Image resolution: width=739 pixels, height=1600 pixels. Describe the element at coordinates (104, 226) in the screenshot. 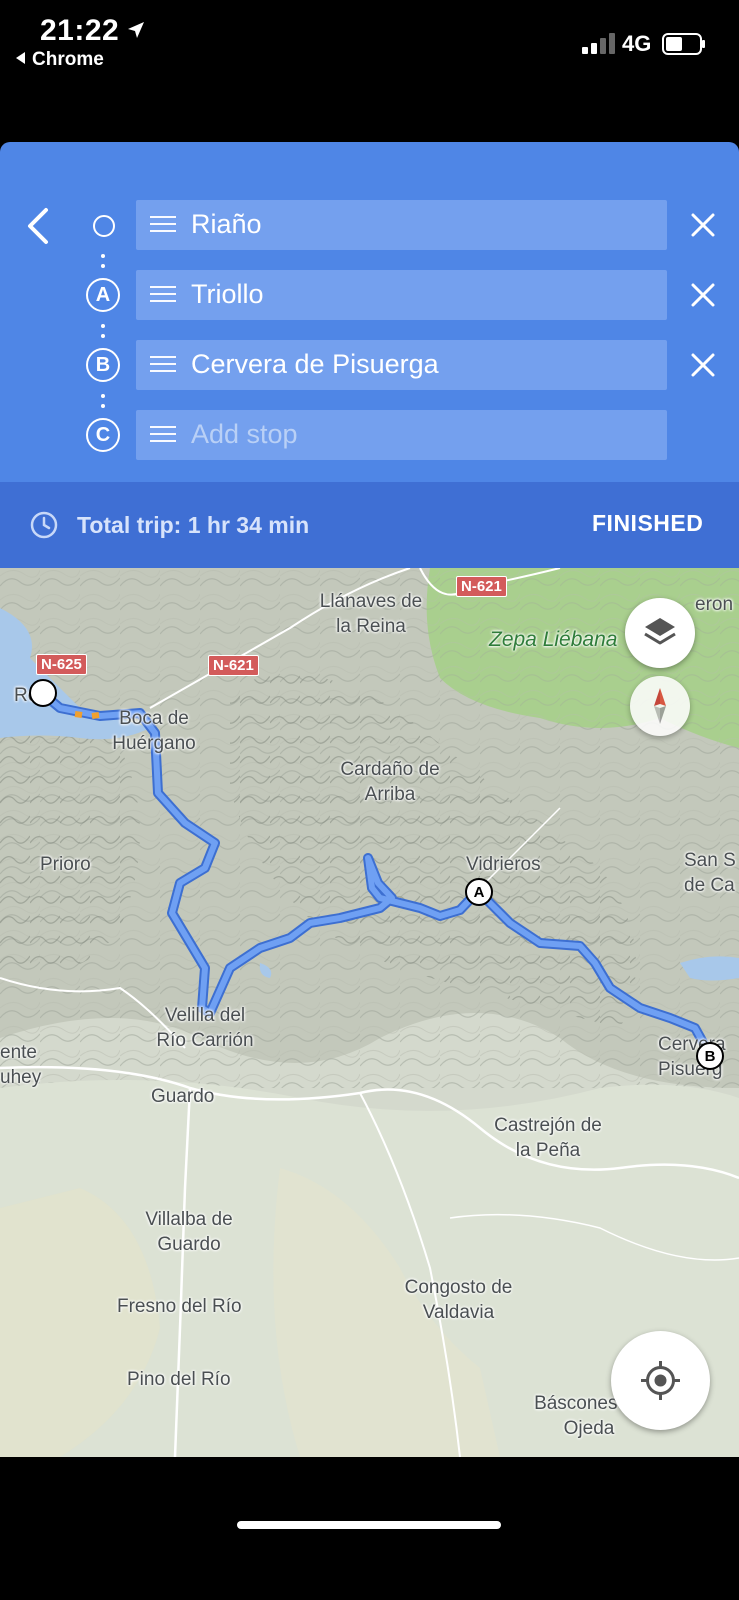

I see `origin-circle-icon` at that location.